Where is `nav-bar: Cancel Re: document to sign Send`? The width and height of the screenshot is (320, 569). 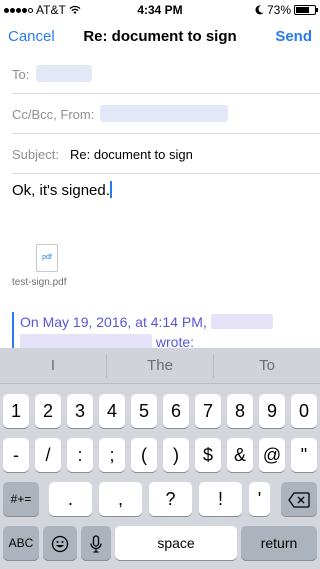 nav-bar: Cancel Re: document to sign Send is located at coordinates (160, 37).